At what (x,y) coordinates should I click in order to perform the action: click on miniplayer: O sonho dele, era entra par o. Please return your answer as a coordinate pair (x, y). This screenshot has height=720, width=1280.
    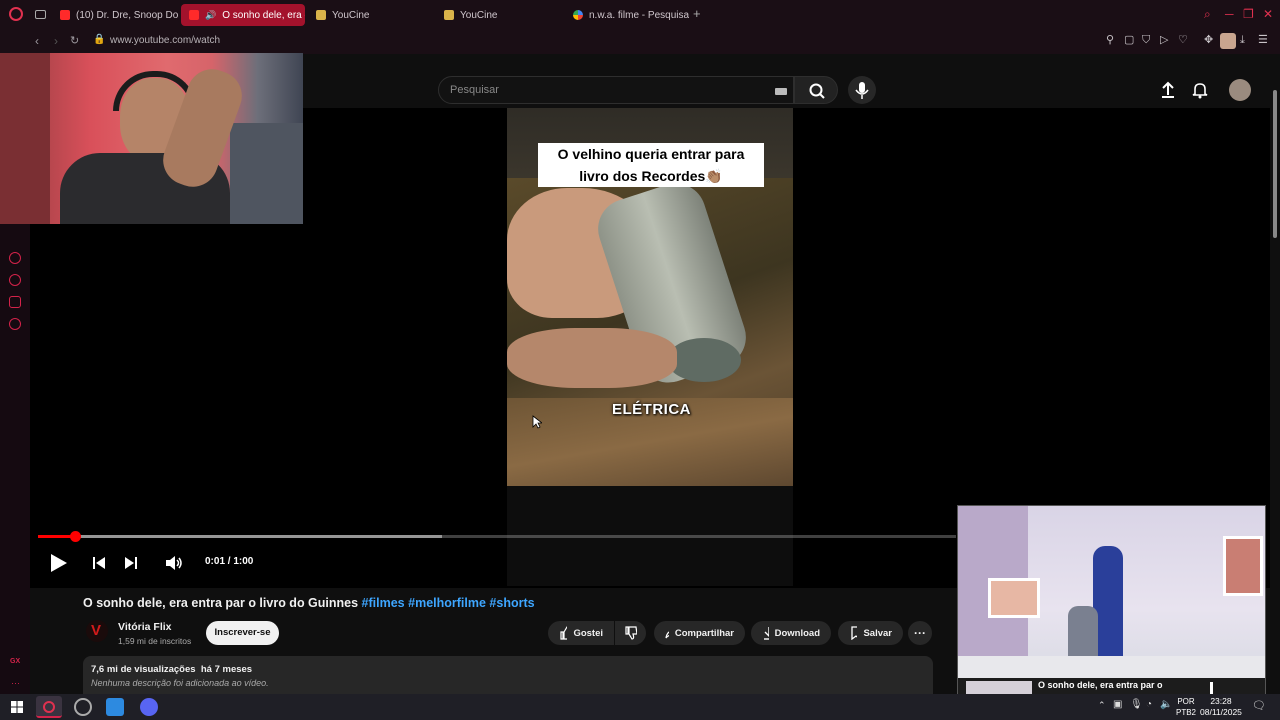
    Looking at the image, I should click on (1111, 600).